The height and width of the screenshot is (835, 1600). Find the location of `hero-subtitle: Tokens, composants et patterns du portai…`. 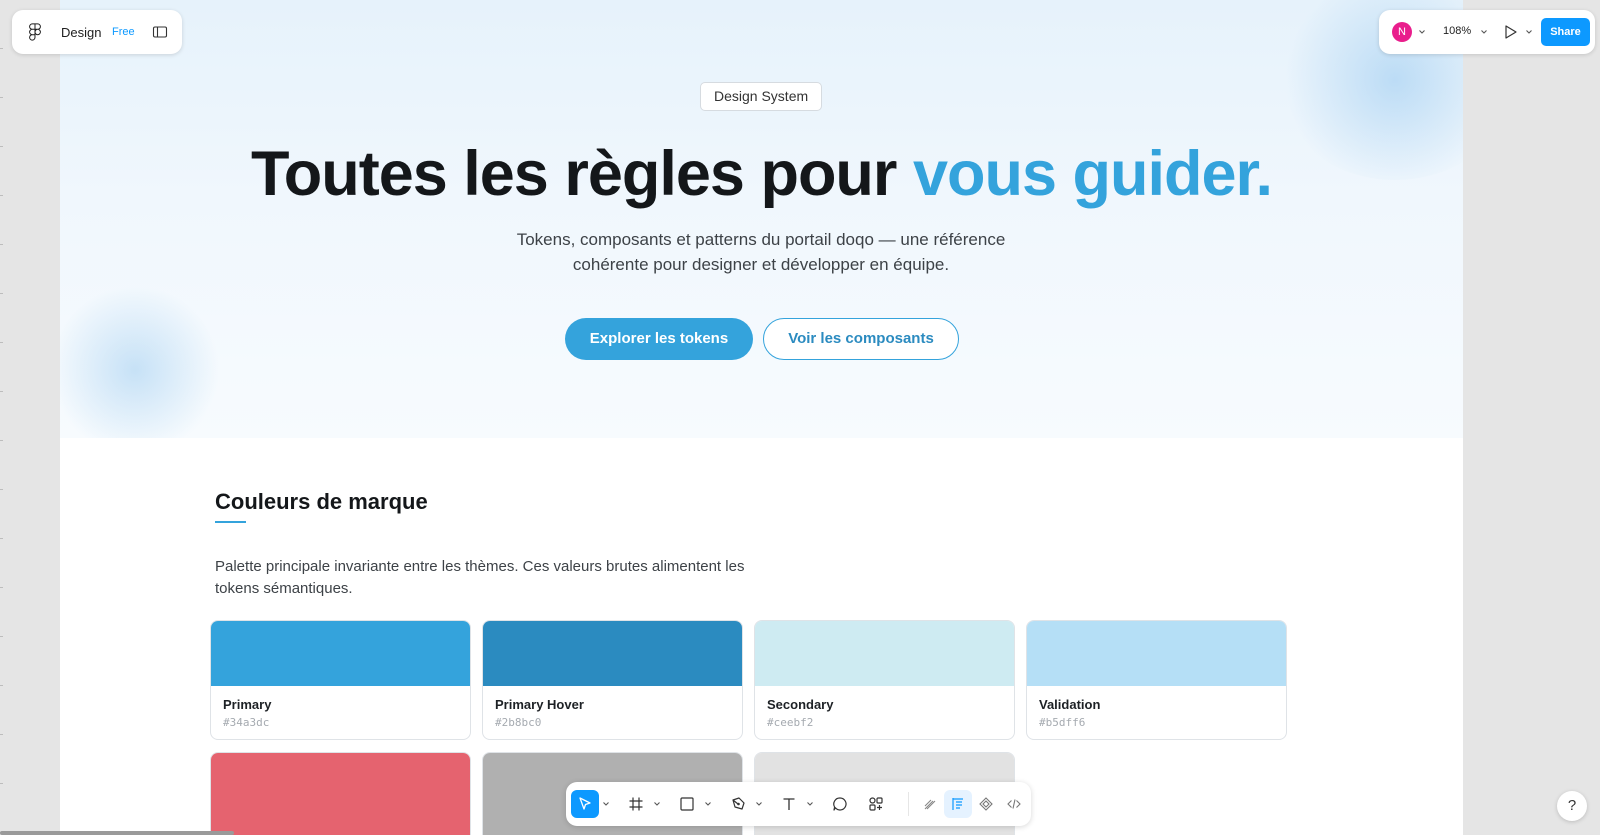

hero-subtitle: Tokens, composants et patterns du portai… is located at coordinates (761, 252).